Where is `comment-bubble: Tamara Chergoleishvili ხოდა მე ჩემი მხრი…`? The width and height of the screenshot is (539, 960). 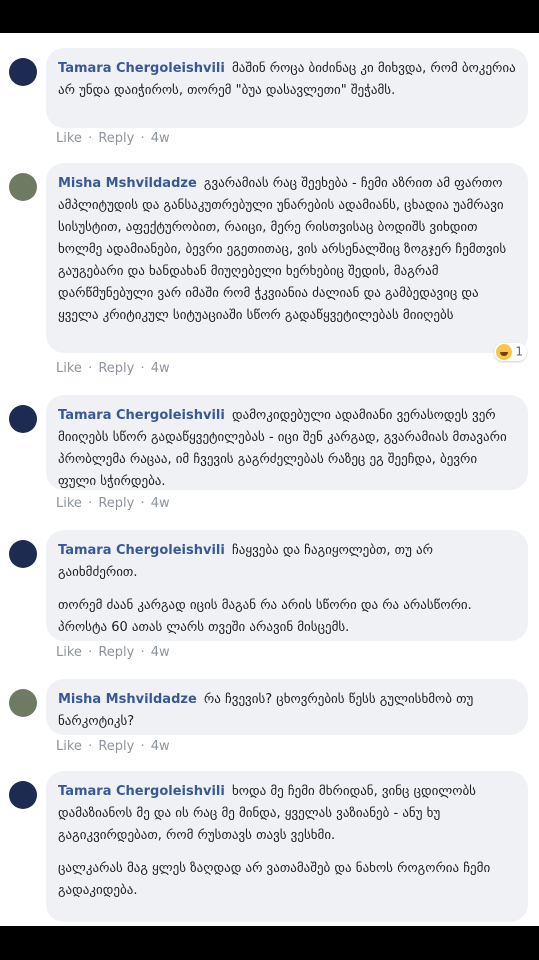
comment-bubble: Tamara Chergoleishvili ხოდა მე ჩემი მხრი… is located at coordinates (287, 846).